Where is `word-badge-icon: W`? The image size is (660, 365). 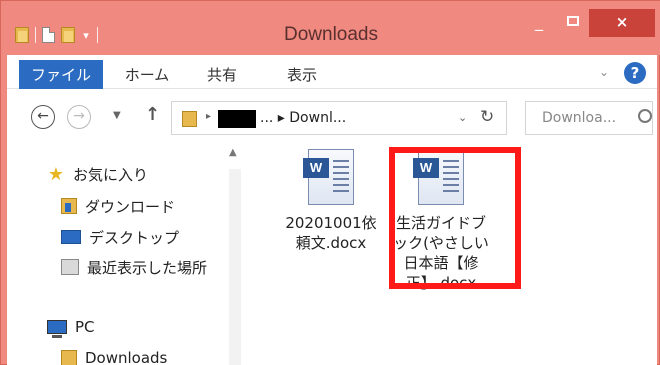
word-badge-icon: W is located at coordinates (316, 168).